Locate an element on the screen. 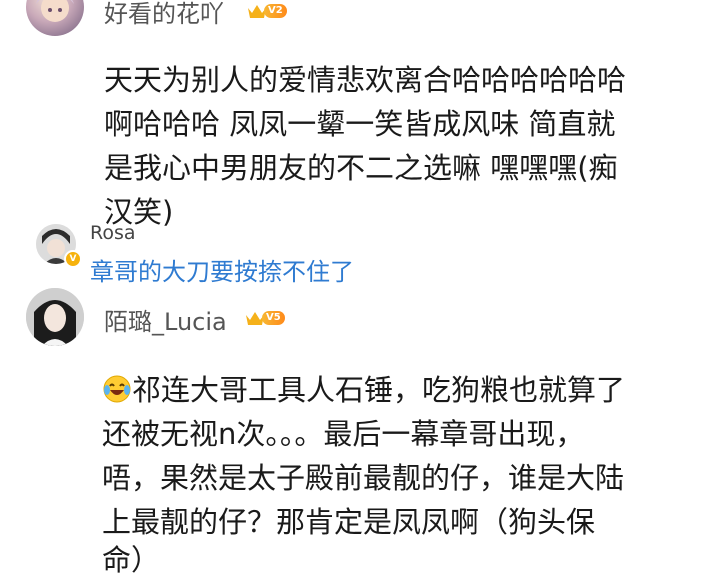 This screenshot has height=582, width=720. verified-icon: V is located at coordinates (73, 259).